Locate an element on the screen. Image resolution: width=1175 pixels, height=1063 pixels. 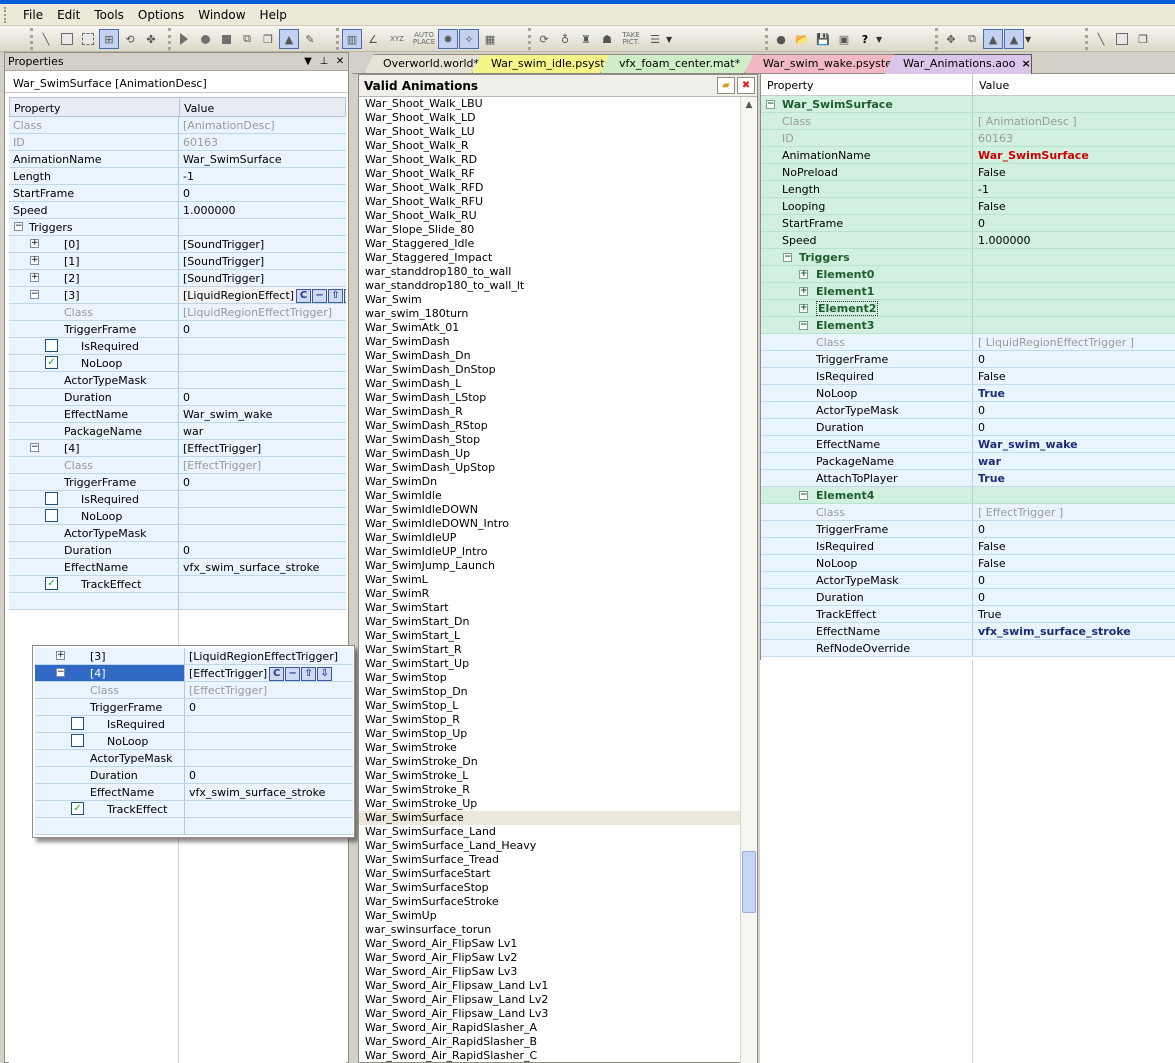
animation-item: War_Sword_Air_FlipSaw Lv2 is located at coordinates (550, 958).